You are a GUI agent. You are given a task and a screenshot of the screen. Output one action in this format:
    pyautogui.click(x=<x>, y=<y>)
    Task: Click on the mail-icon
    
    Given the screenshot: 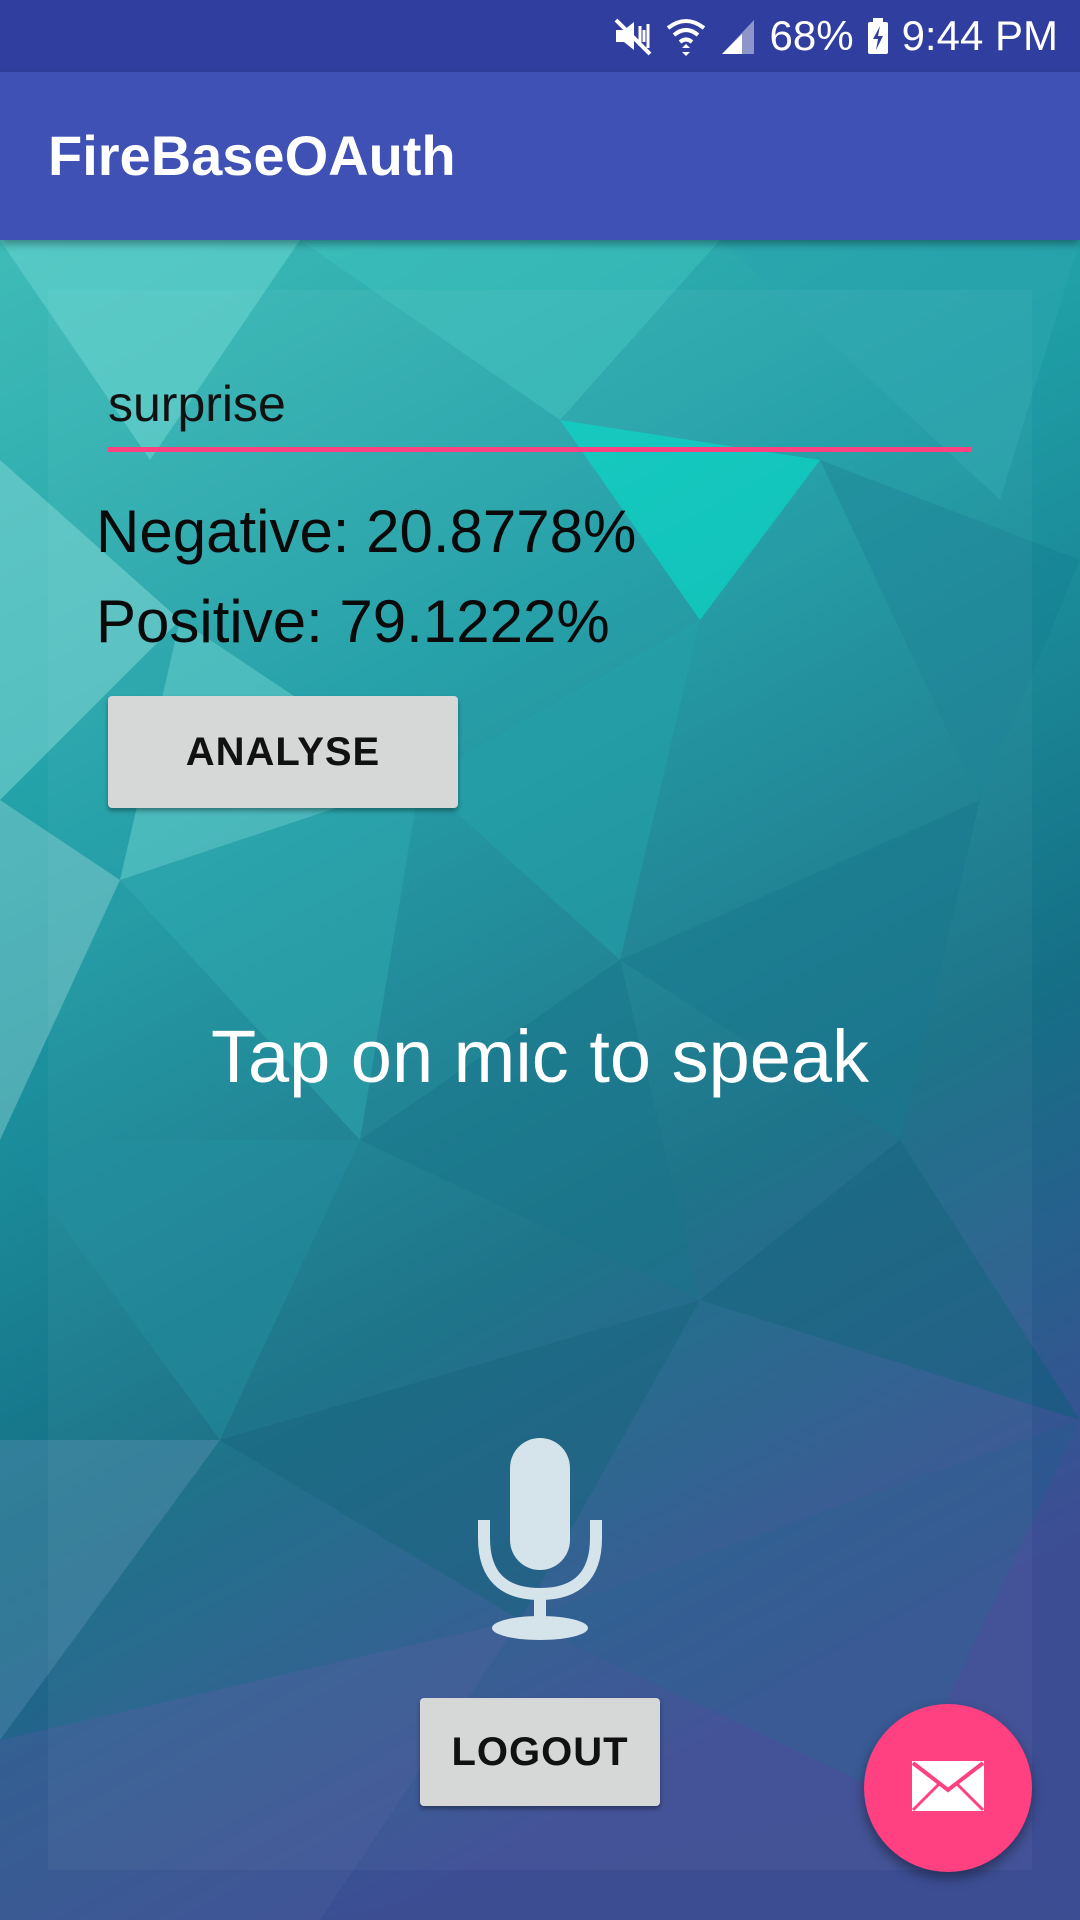 What is the action you would take?
    pyautogui.click(x=948, y=1788)
    